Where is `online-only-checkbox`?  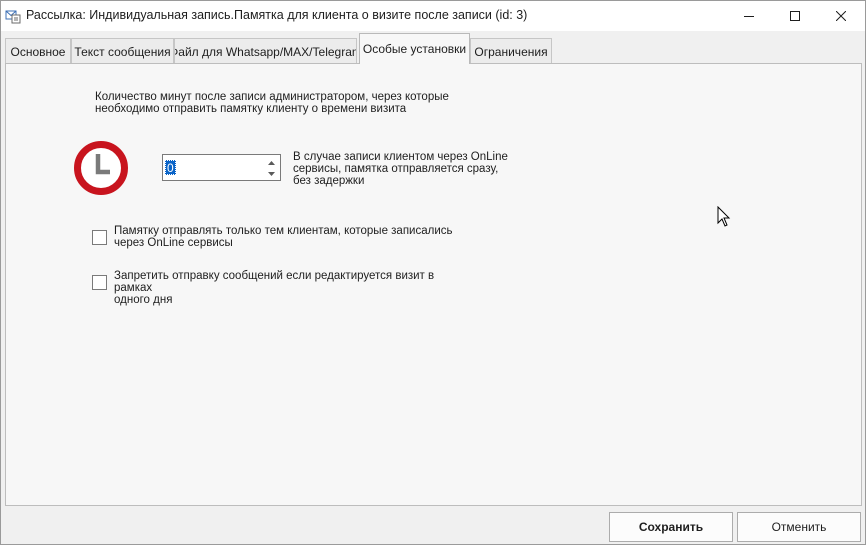
online-only-checkbox is located at coordinates (99, 237).